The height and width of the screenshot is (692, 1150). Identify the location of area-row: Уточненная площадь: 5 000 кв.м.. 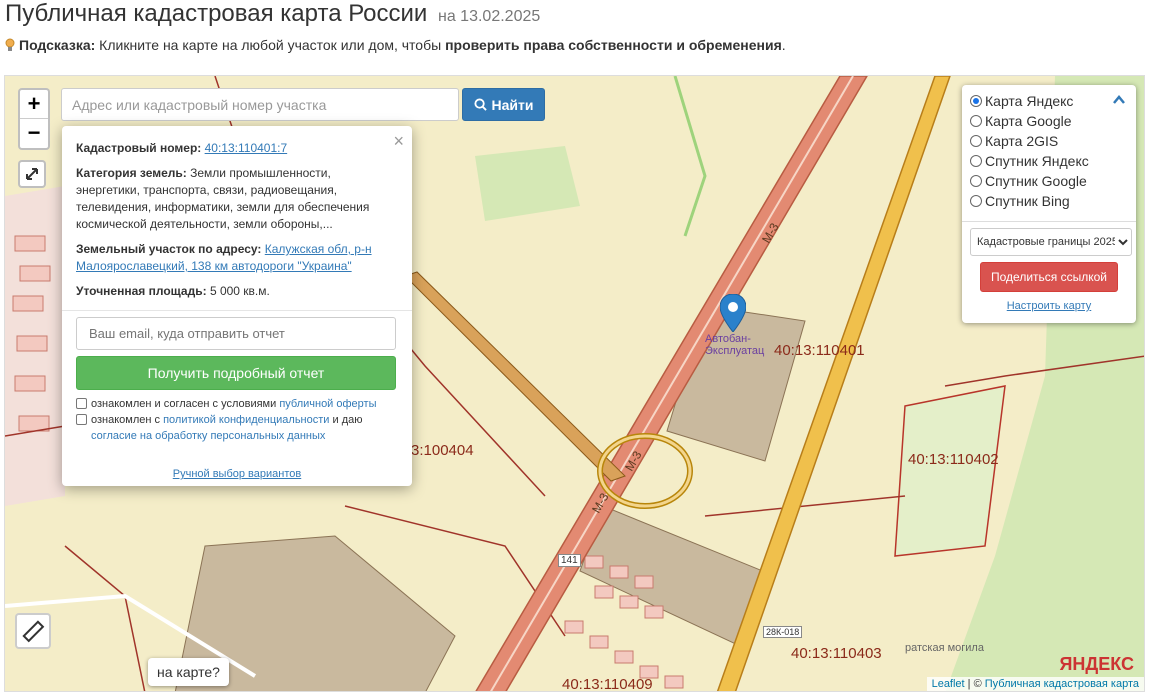
(237, 291).